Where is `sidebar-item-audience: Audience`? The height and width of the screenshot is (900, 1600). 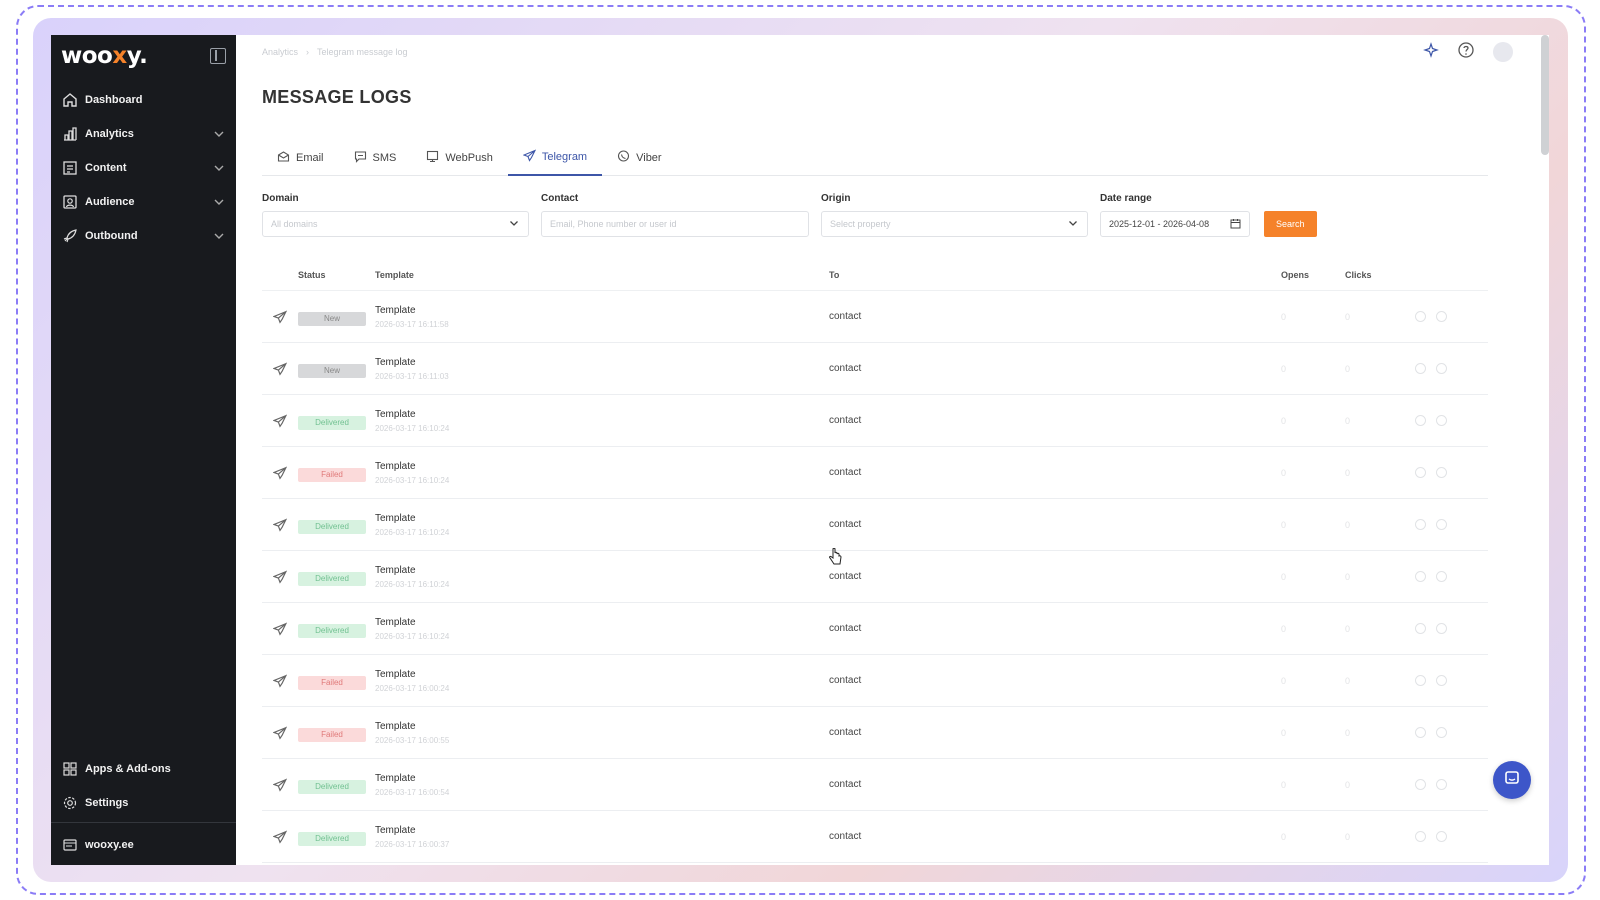 sidebar-item-audience: Audience is located at coordinates (143, 202).